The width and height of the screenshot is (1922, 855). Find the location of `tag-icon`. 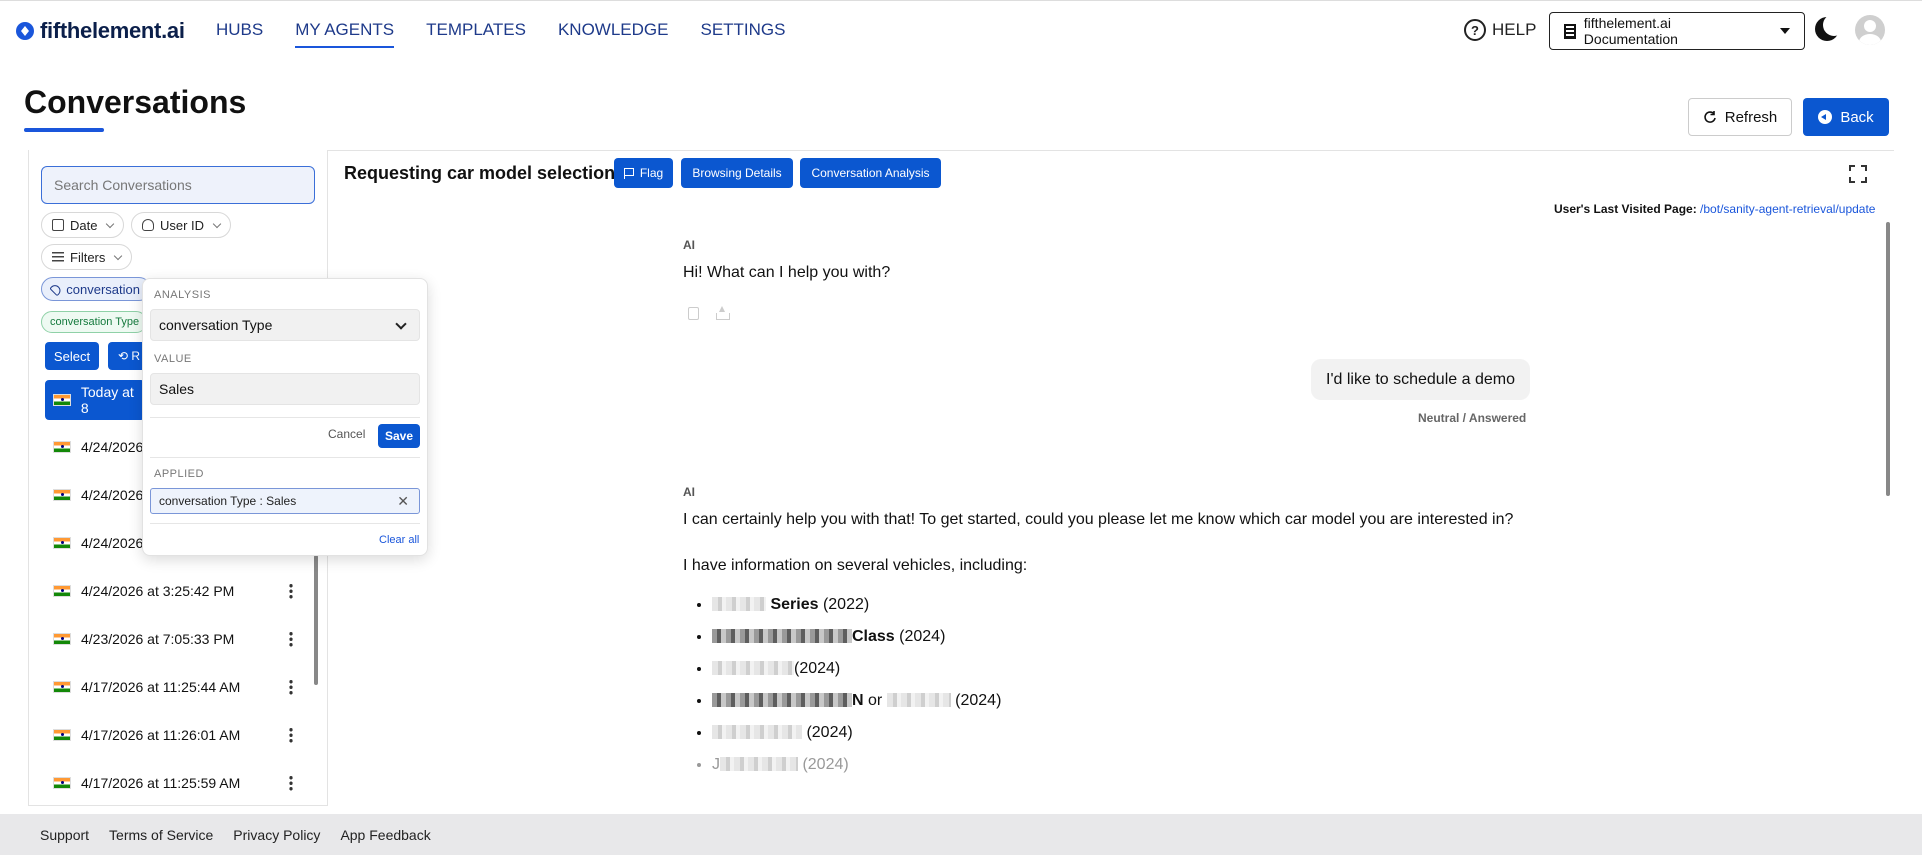

tag-icon is located at coordinates (56, 289).